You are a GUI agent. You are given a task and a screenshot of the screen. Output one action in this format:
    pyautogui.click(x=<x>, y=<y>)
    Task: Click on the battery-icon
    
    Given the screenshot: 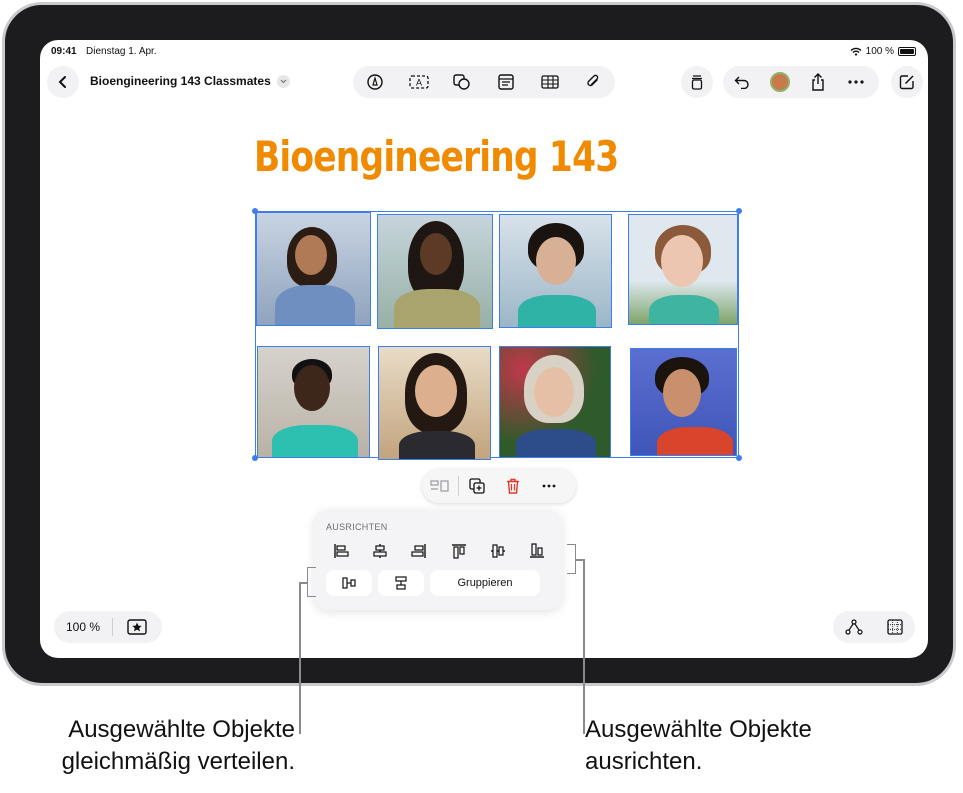 What is the action you would take?
    pyautogui.click(x=907, y=51)
    